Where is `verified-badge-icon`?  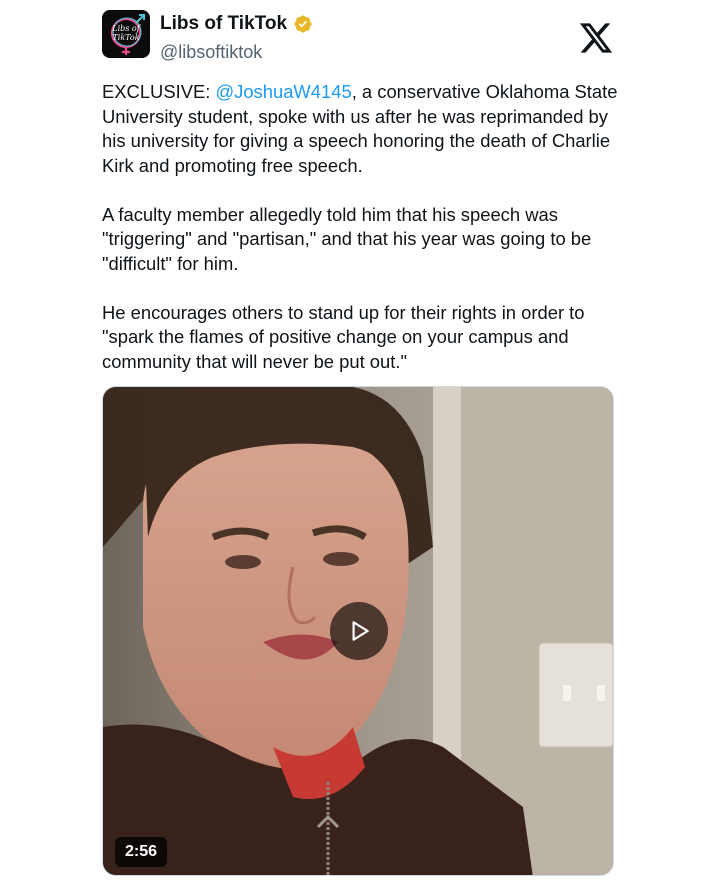 verified-badge-icon is located at coordinates (303, 24).